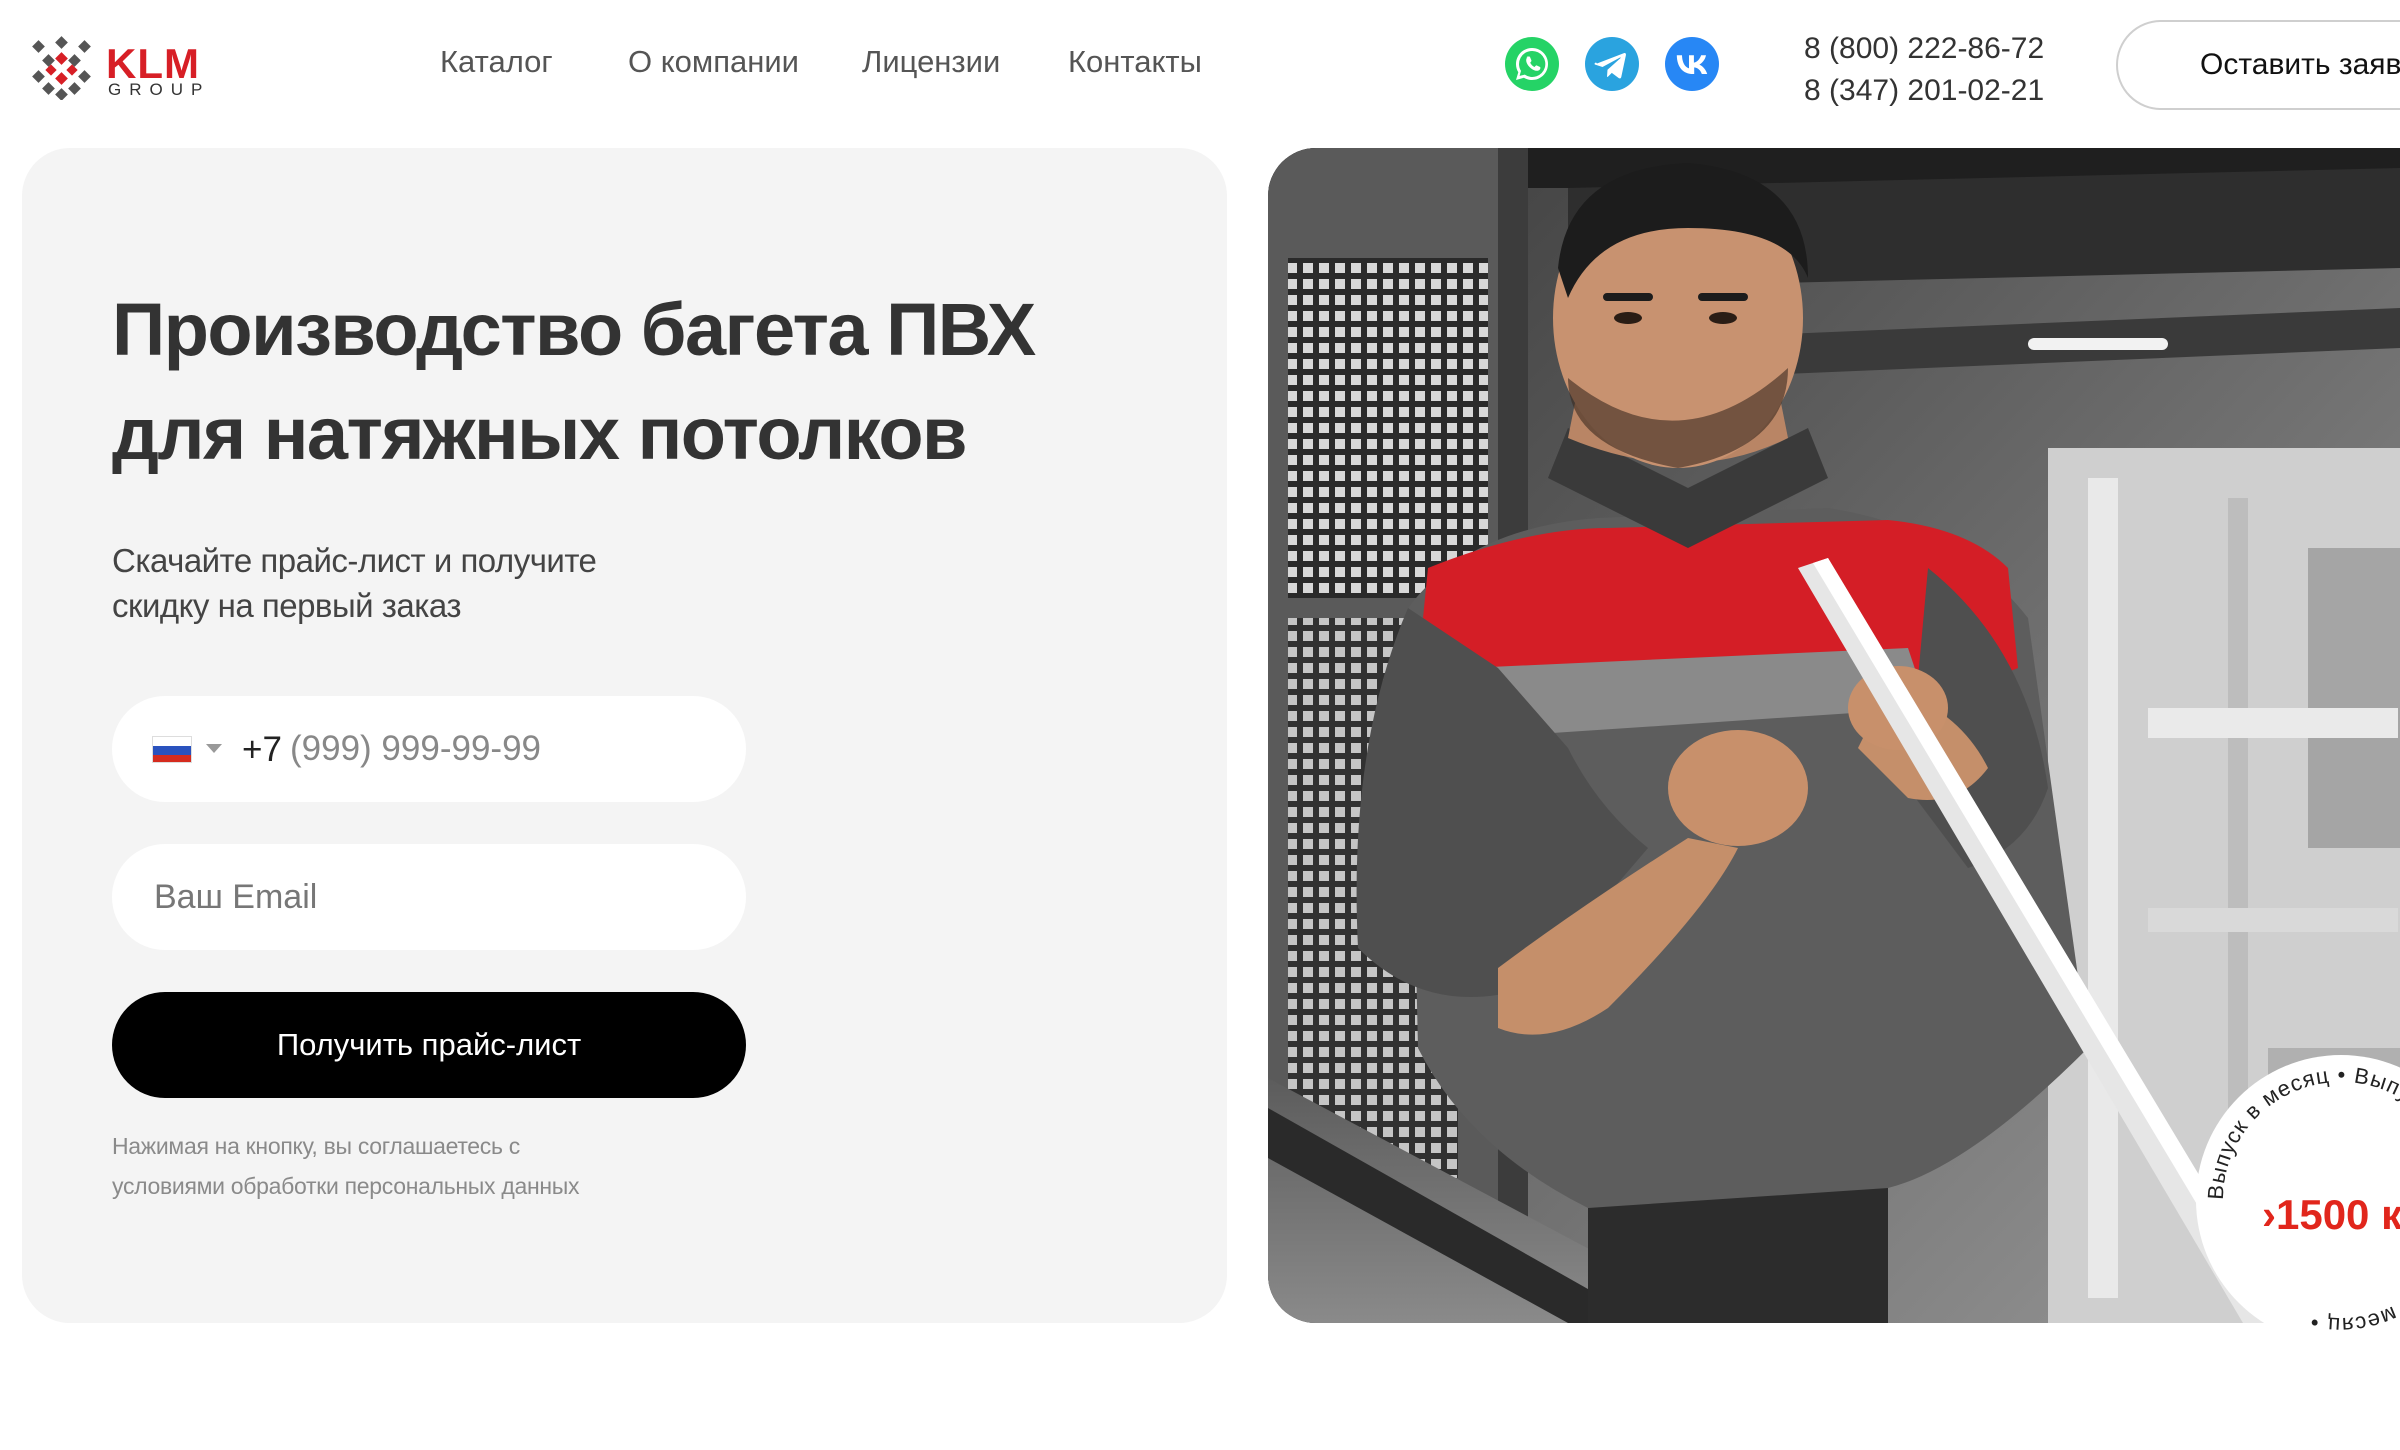 This screenshot has height=1450, width=2400. I want to click on nav-item-catalog: Каталог, so click(496, 62).